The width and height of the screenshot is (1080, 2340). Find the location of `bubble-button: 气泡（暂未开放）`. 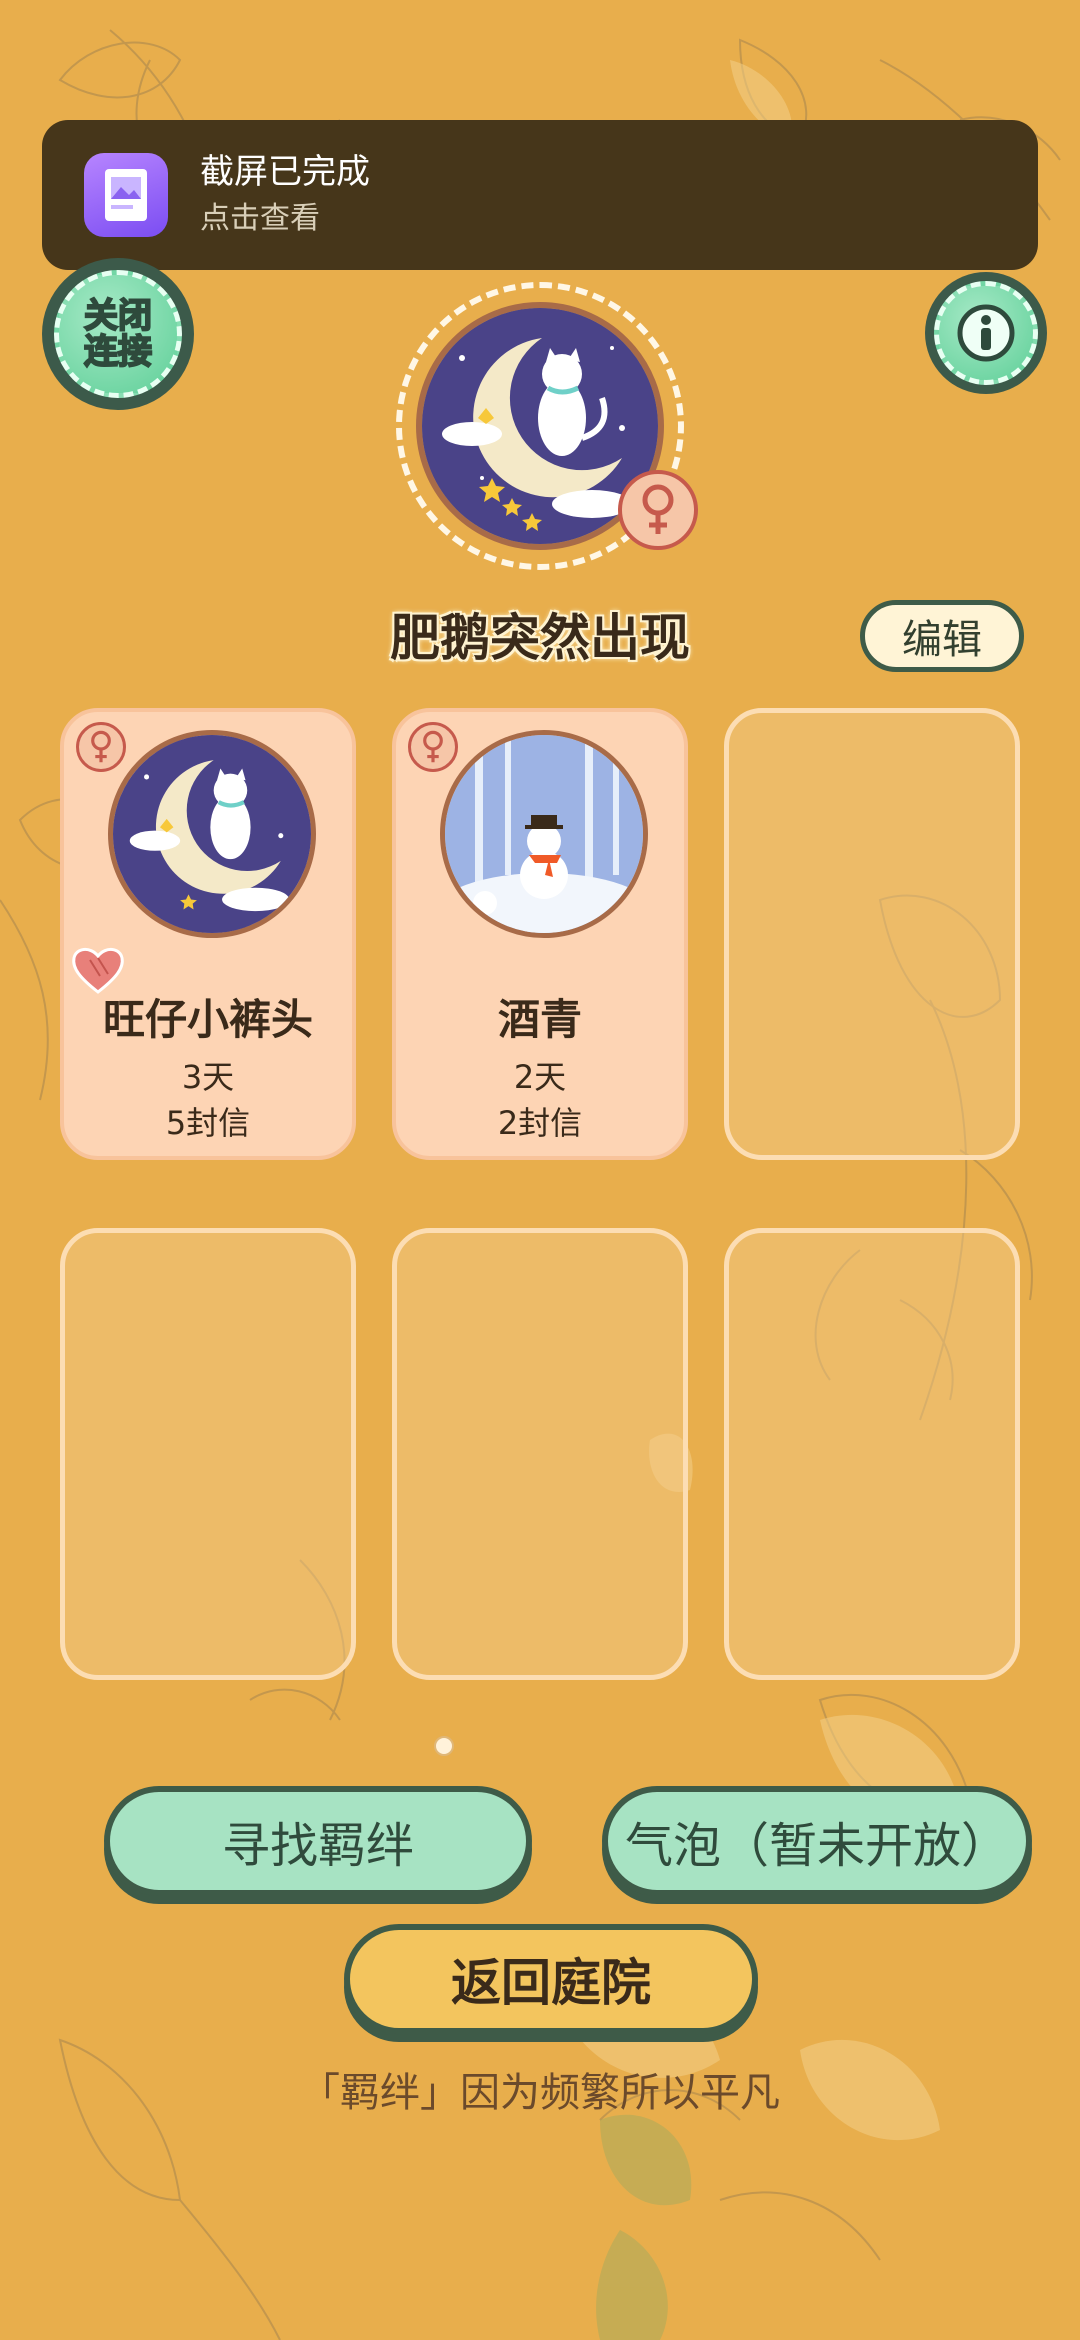

bubble-button: 气泡（暂未开放） is located at coordinates (817, 1841).